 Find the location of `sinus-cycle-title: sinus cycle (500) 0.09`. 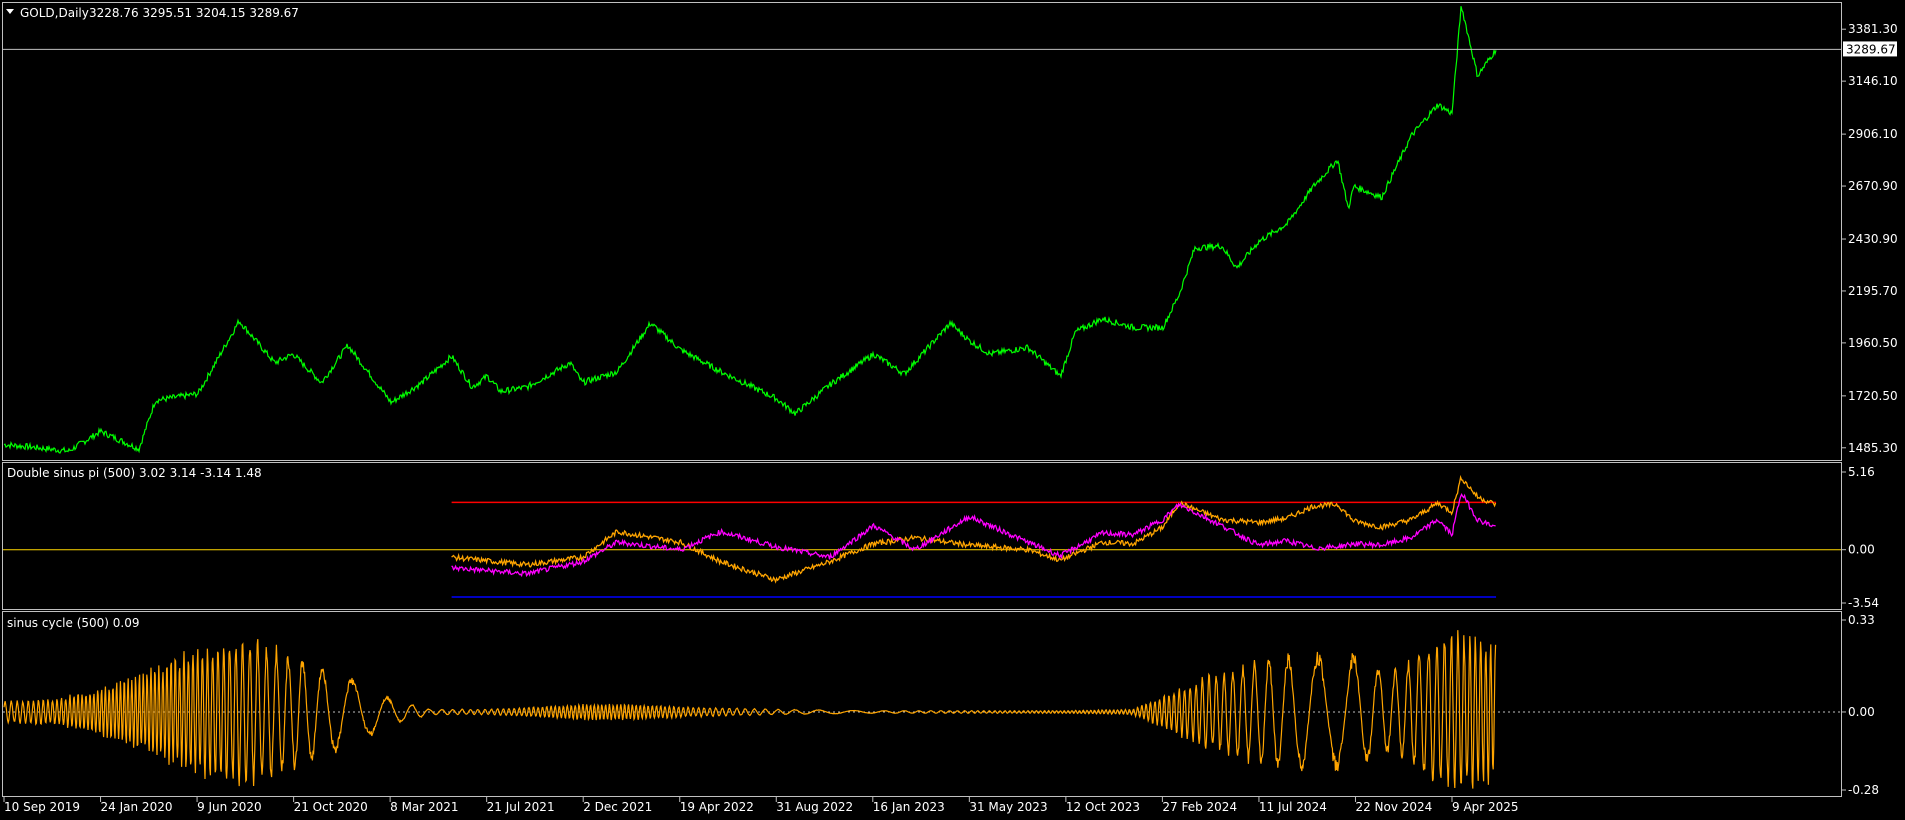

sinus-cycle-title: sinus cycle (500) 0.09 is located at coordinates (73, 623).